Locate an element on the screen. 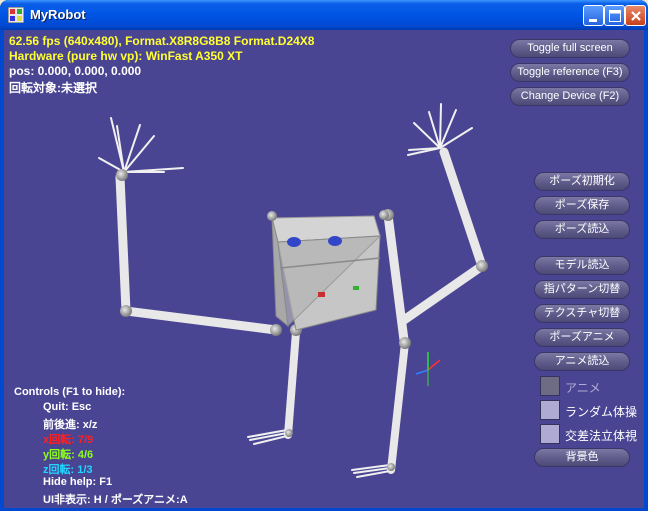 This screenshot has width=648, height=511. change-device-button: Change Device (F2) is located at coordinates (570, 96).